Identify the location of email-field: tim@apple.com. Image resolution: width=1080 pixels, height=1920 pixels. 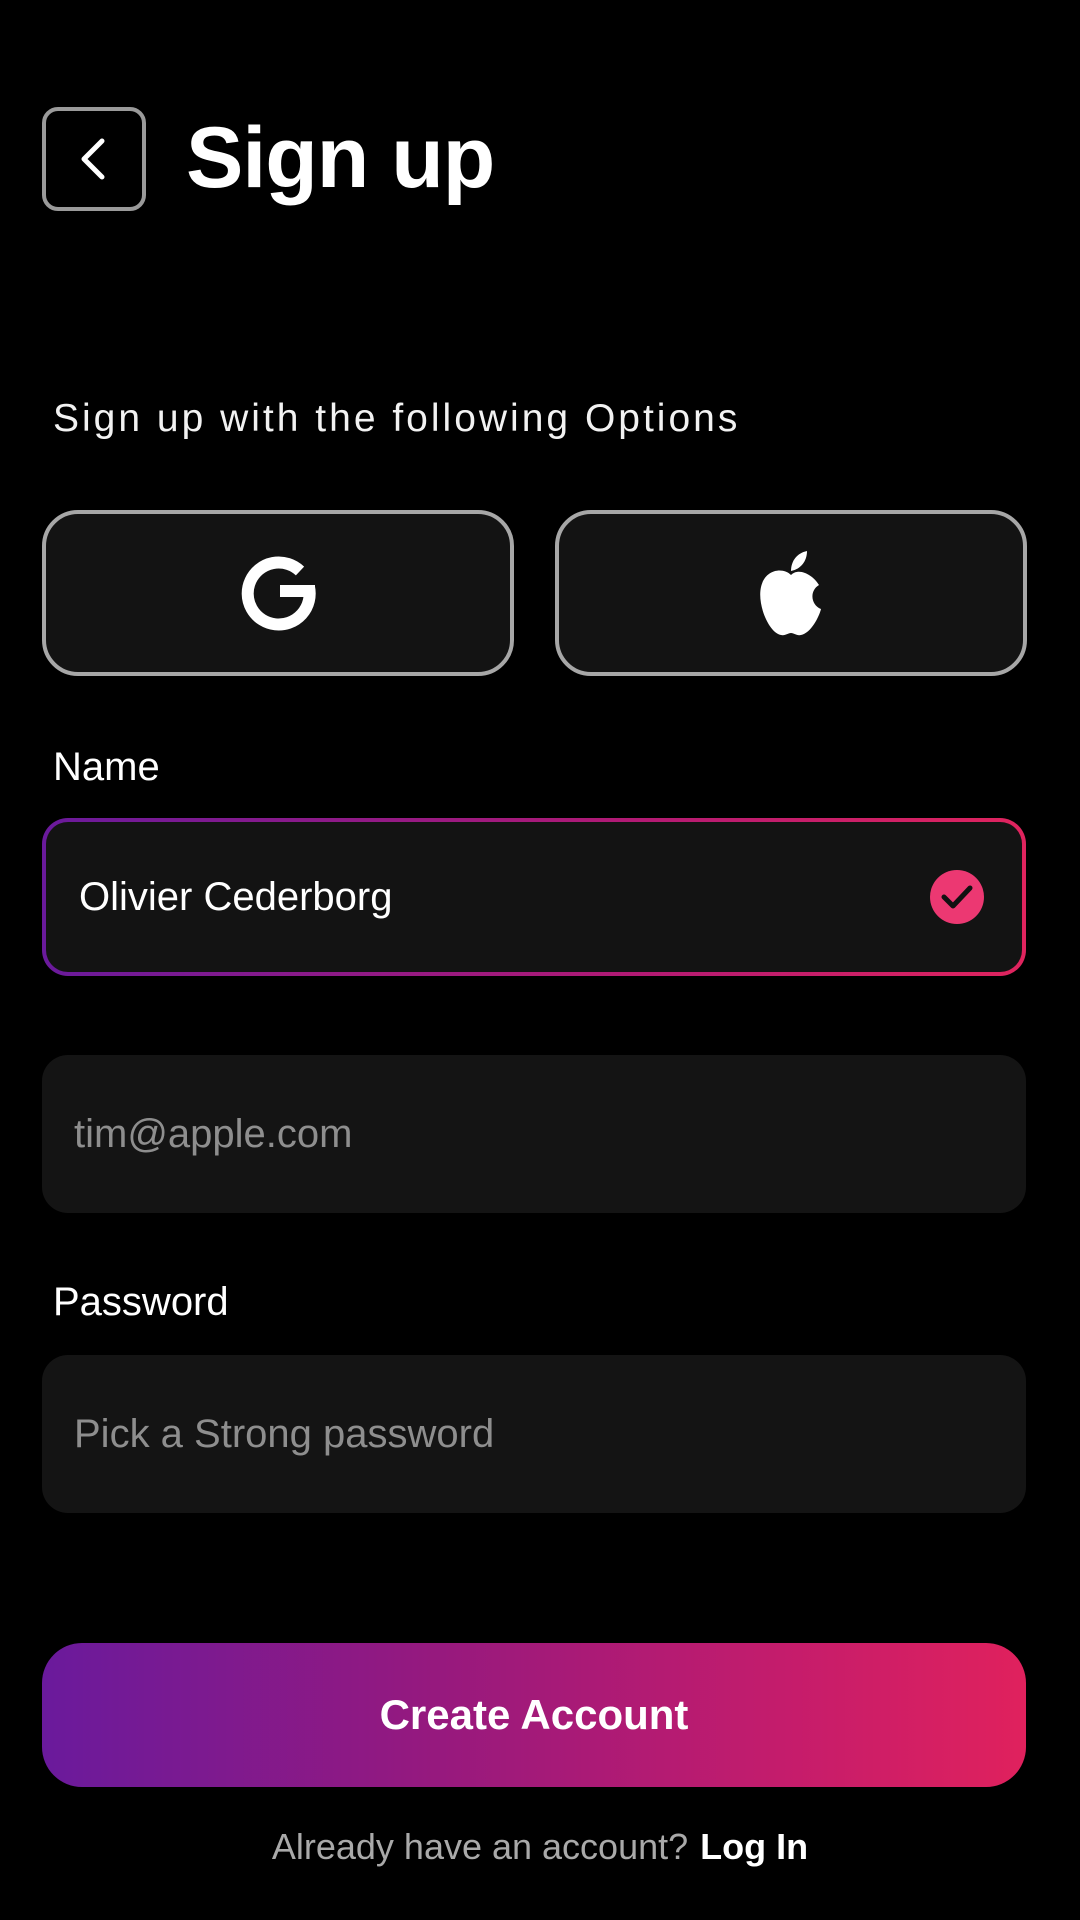
(534, 1134).